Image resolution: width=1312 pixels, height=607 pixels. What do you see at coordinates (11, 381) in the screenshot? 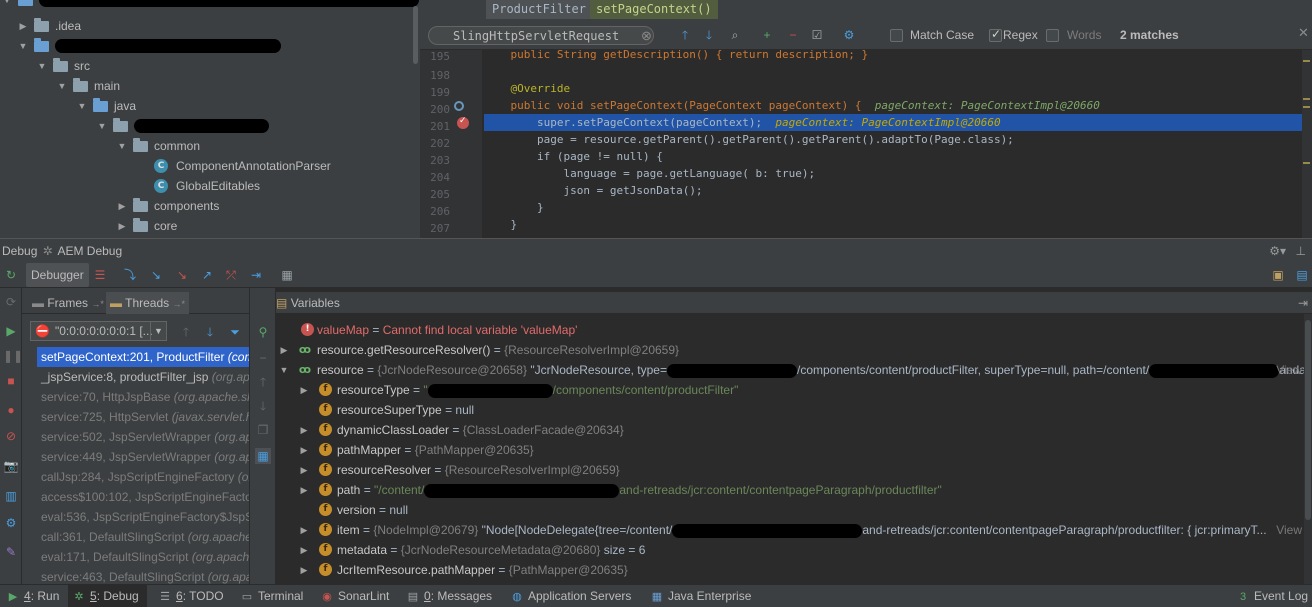
I see `stop-icon: ■` at bounding box center [11, 381].